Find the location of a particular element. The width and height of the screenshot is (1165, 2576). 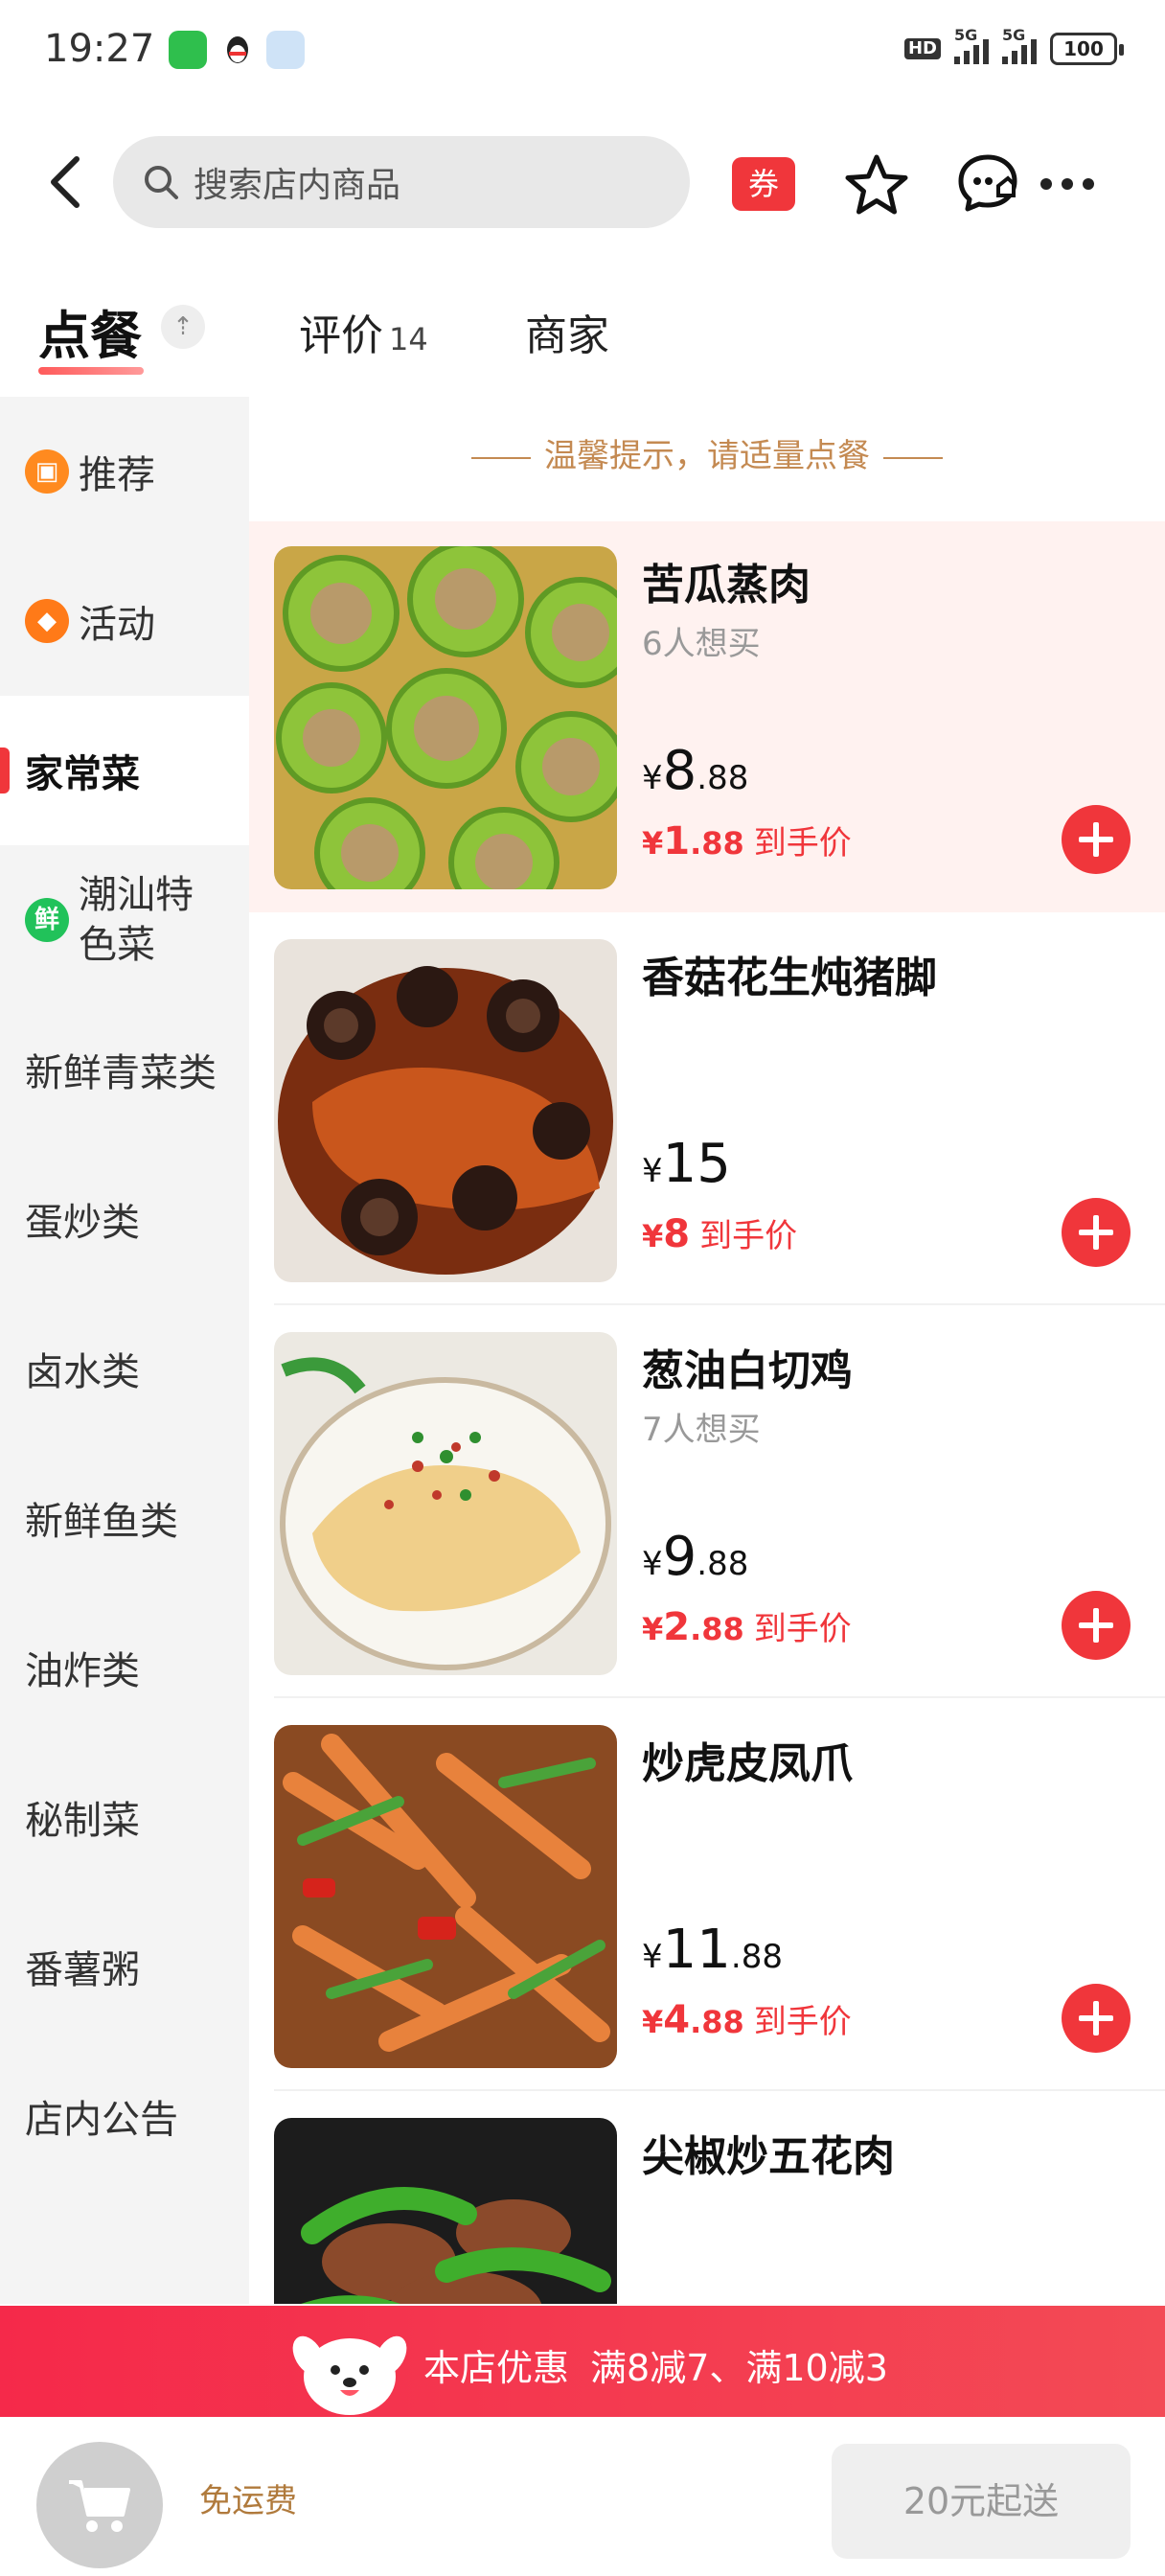

product-item: 香菇花生炖猪脚 ¥15 ¥8 到手价 is located at coordinates (707, 1109).